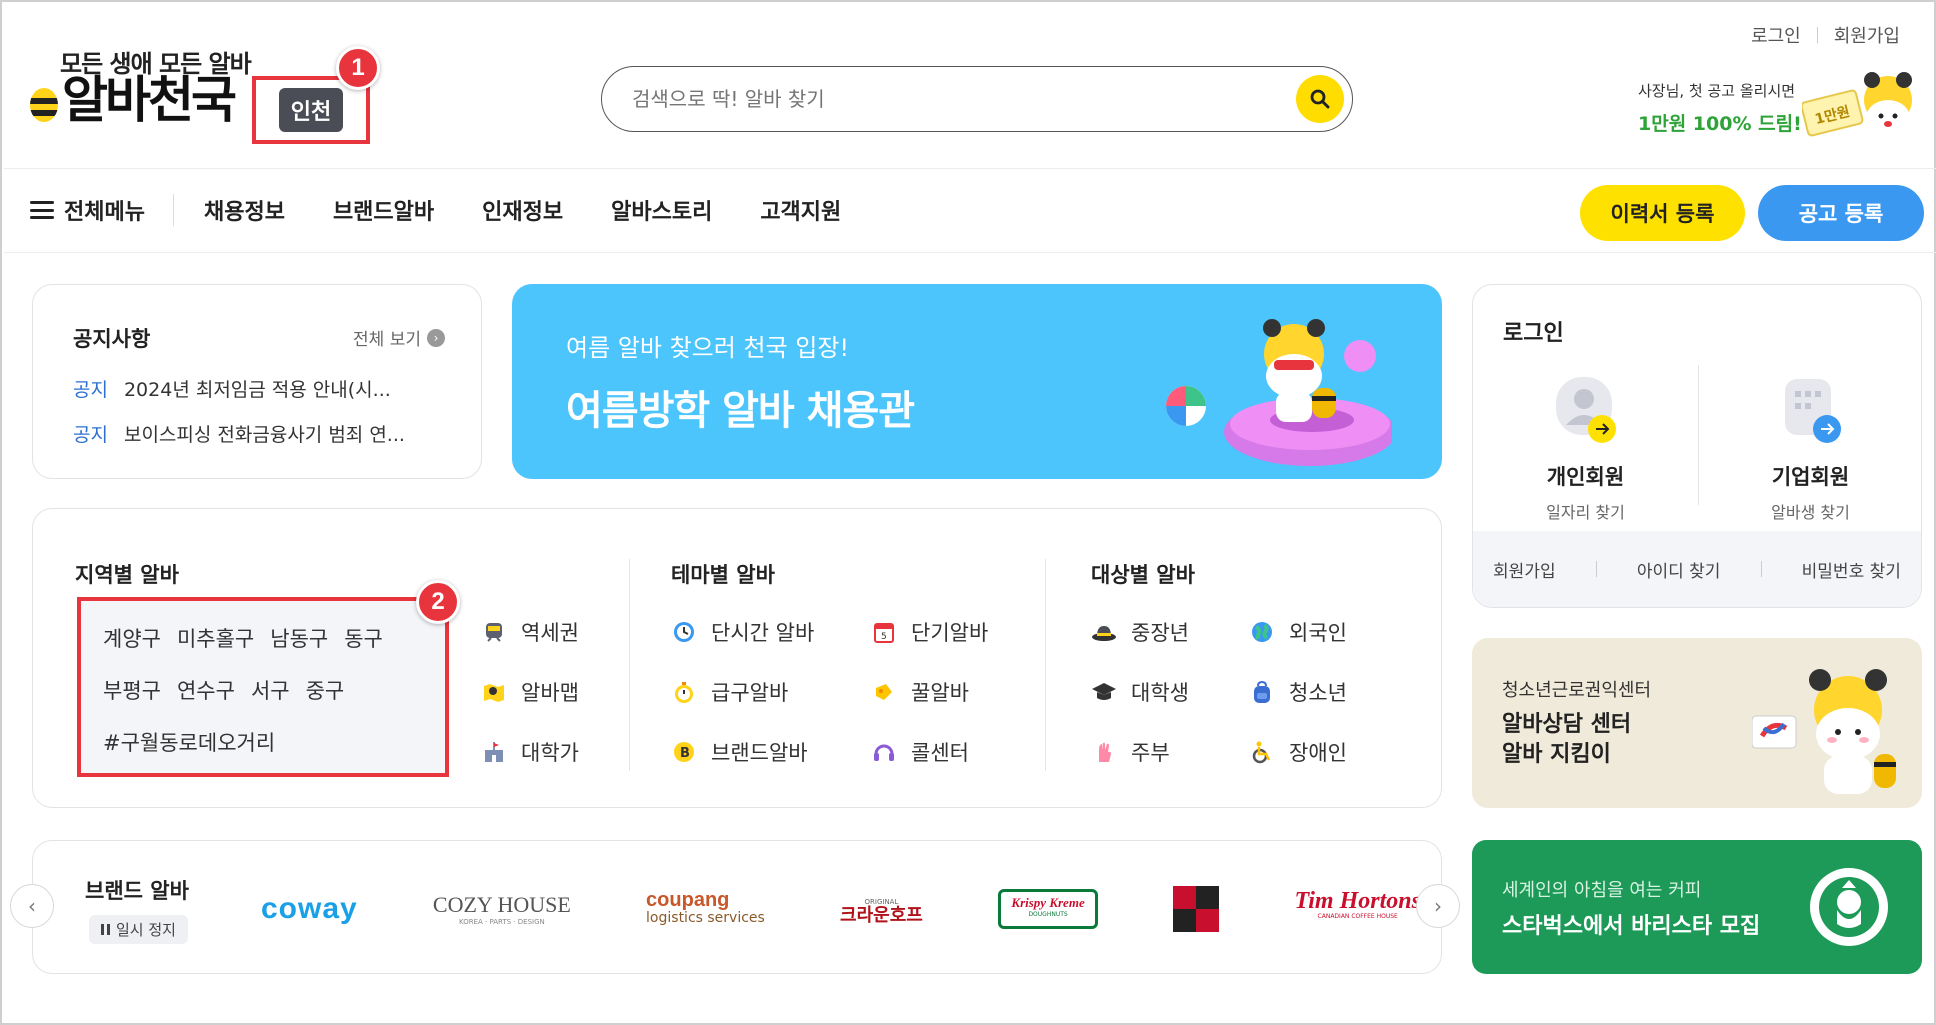  Describe the element at coordinates (215, 638) in the screenshot. I see `region-item: 미추홀구` at that location.